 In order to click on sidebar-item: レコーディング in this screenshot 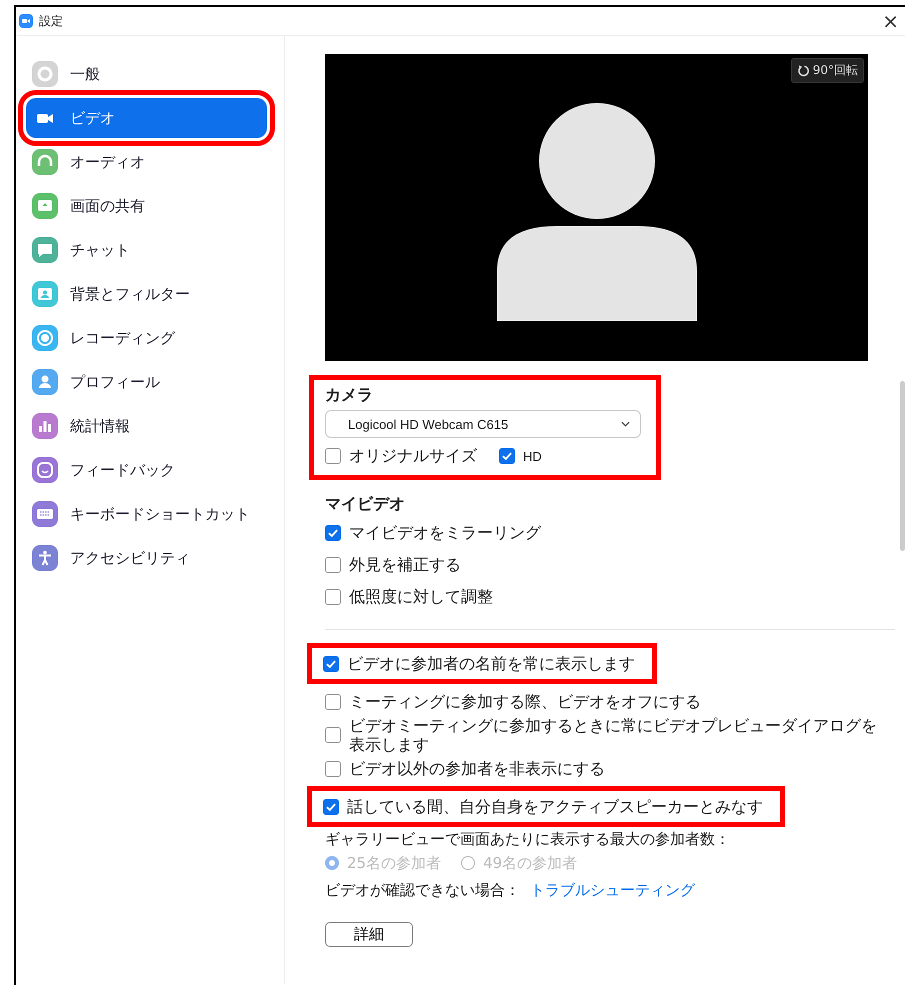, I will do `click(146, 338)`.